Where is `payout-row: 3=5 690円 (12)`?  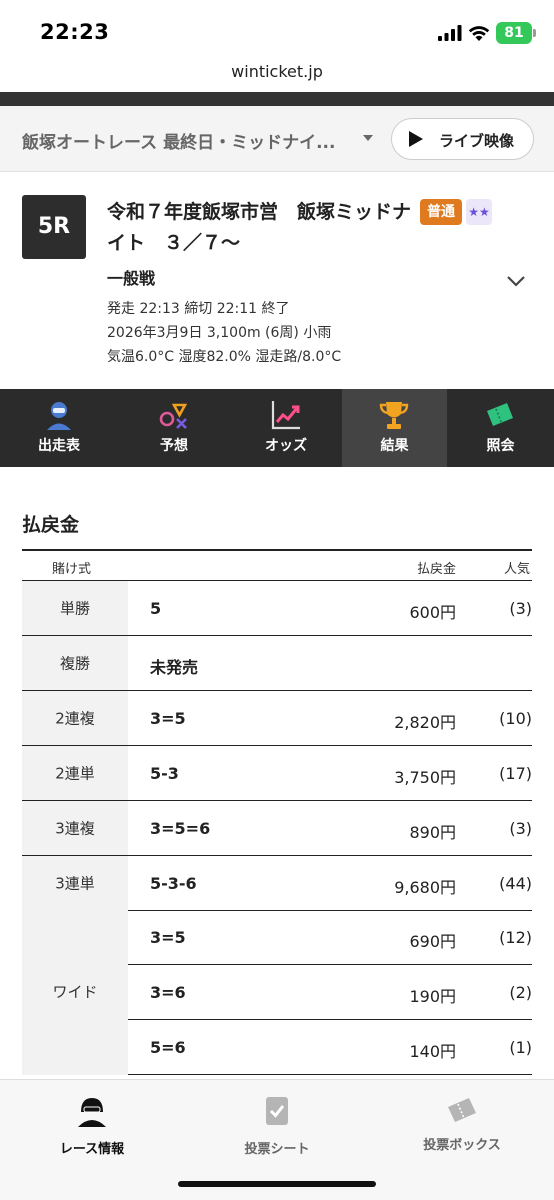 payout-row: 3=5 690円 (12) is located at coordinates (341, 939).